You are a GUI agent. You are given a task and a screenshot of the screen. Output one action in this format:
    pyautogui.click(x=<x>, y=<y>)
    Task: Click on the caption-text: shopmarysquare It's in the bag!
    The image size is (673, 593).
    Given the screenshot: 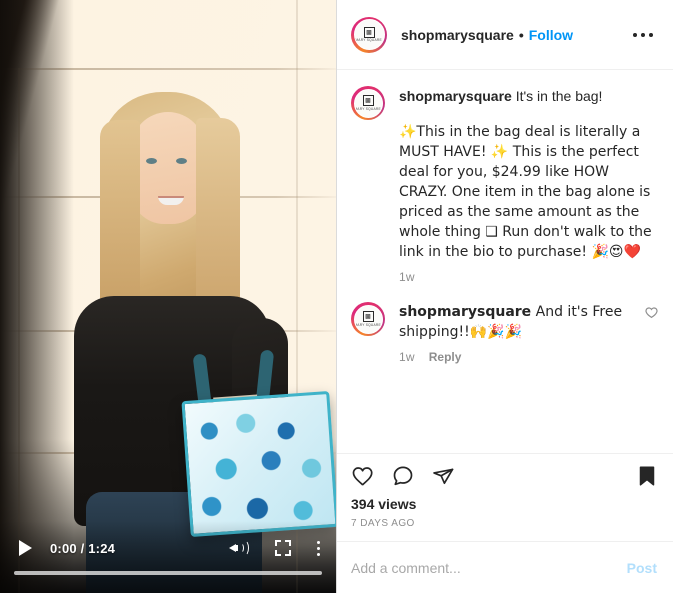 What is the action you would take?
    pyautogui.click(x=529, y=96)
    